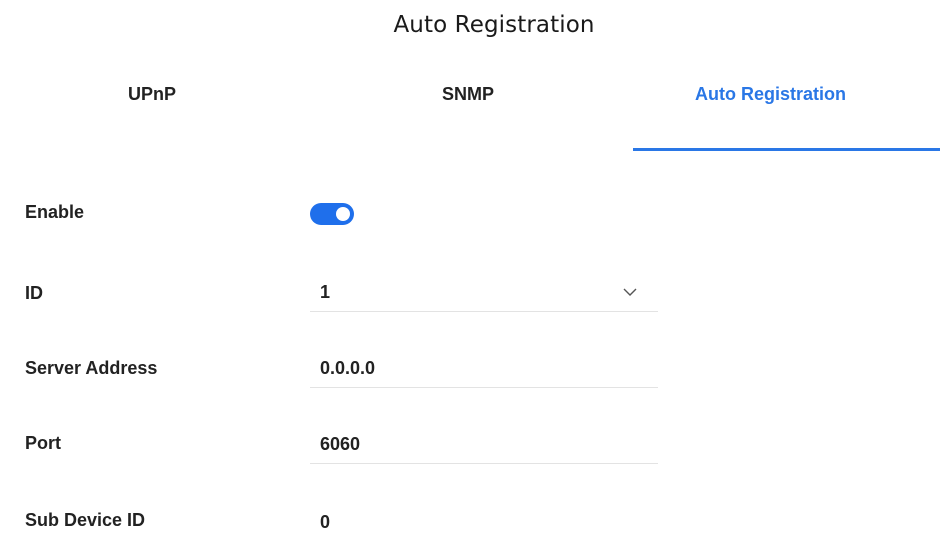 The height and width of the screenshot is (533, 940). I want to click on enable-label: Enable, so click(55, 212).